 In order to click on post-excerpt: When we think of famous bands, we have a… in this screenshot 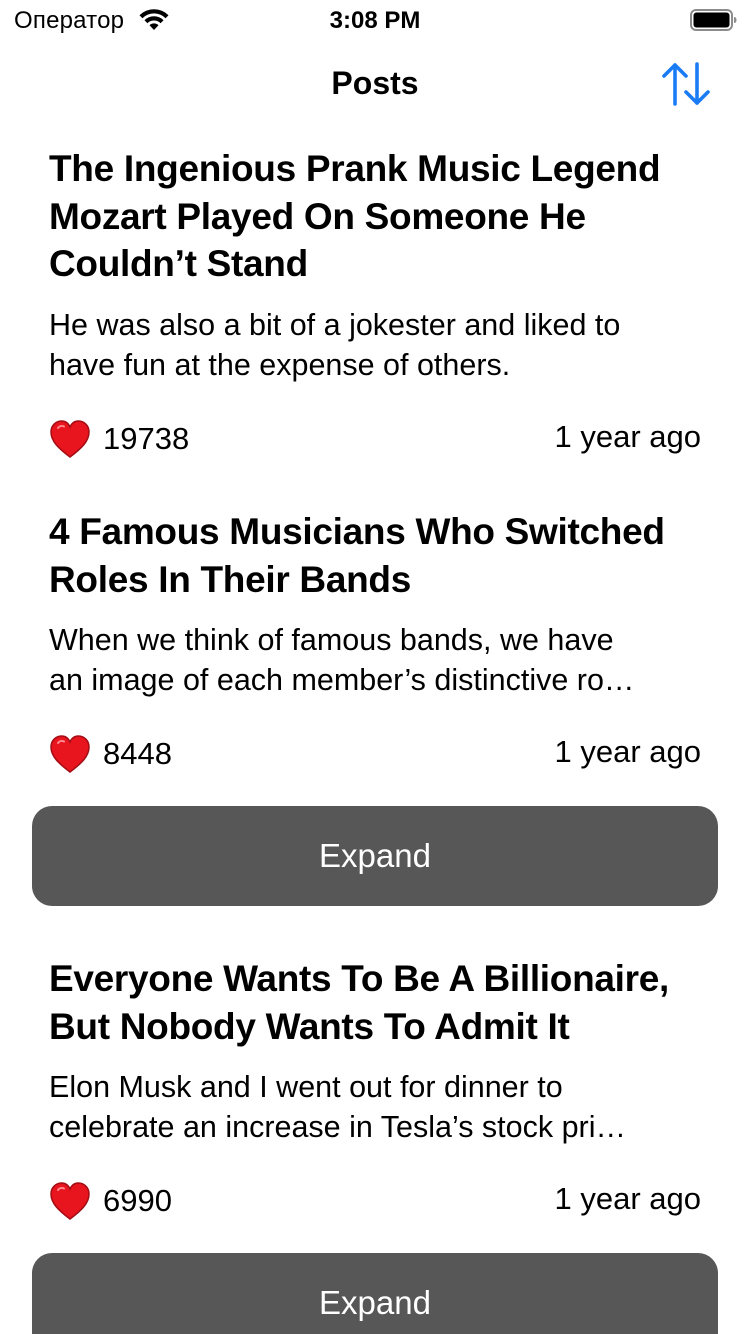, I will do `click(376, 660)`.